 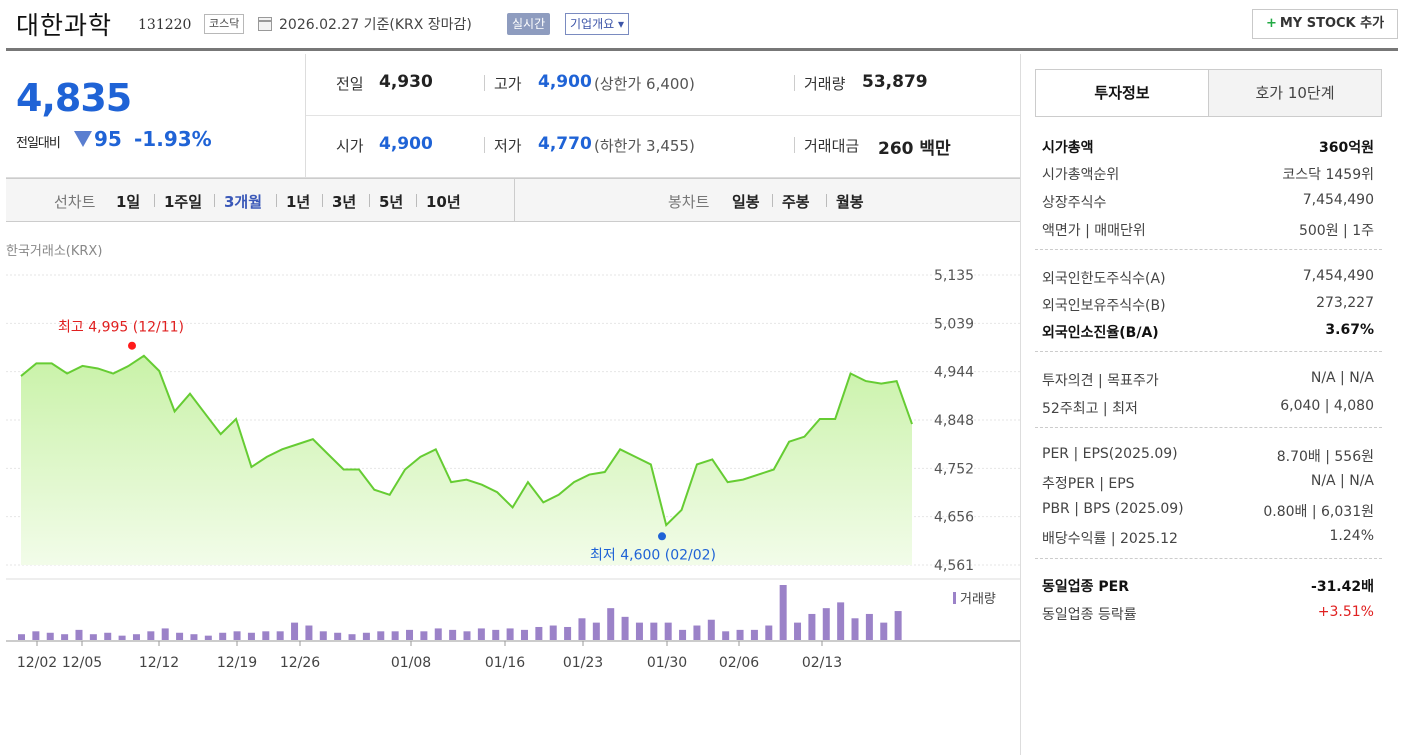 I want to click on y-tick-label: 4,561, so click(x=954, y=566).